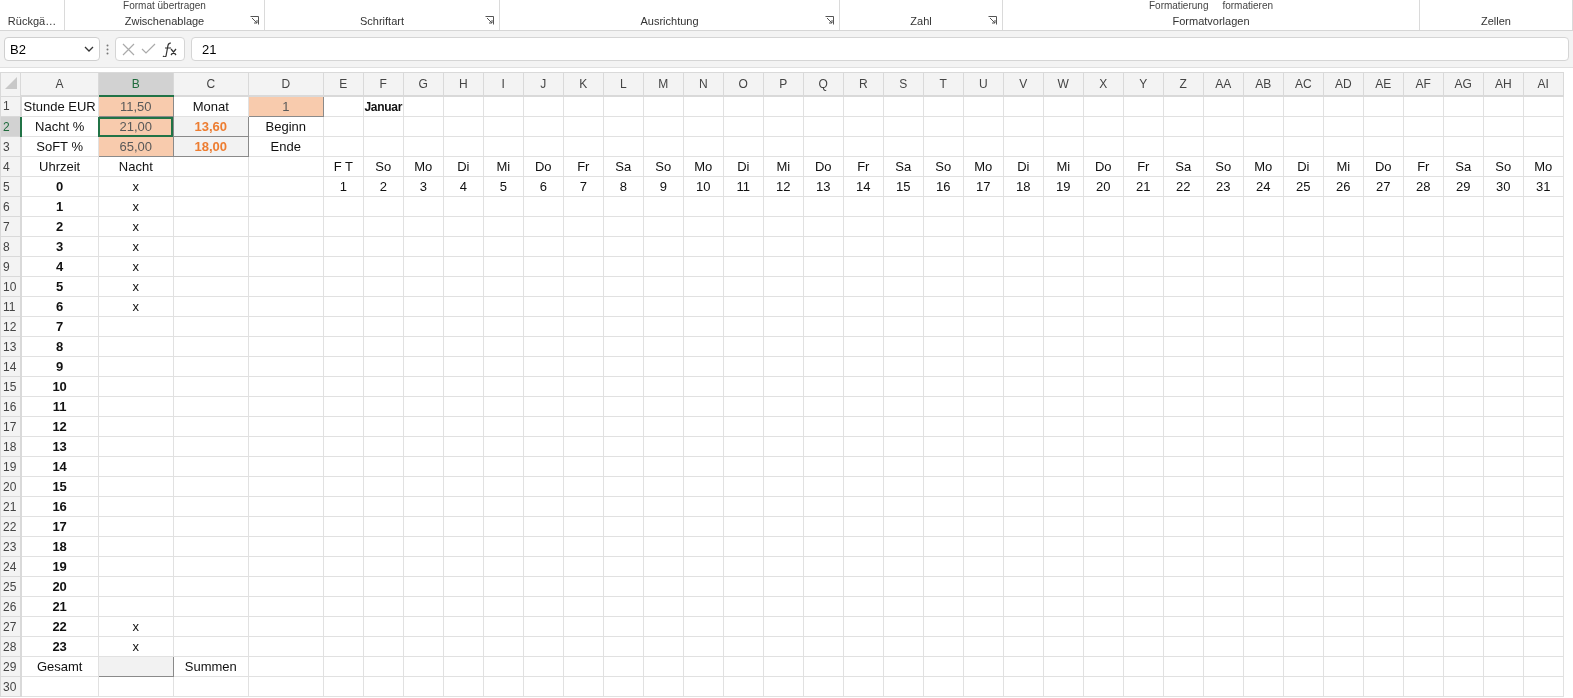 The height and width of the screenshot is (698, 1573). Describe the element at coordinates (10, 606) in the screenshot. I see `row-header: 26` at that location.